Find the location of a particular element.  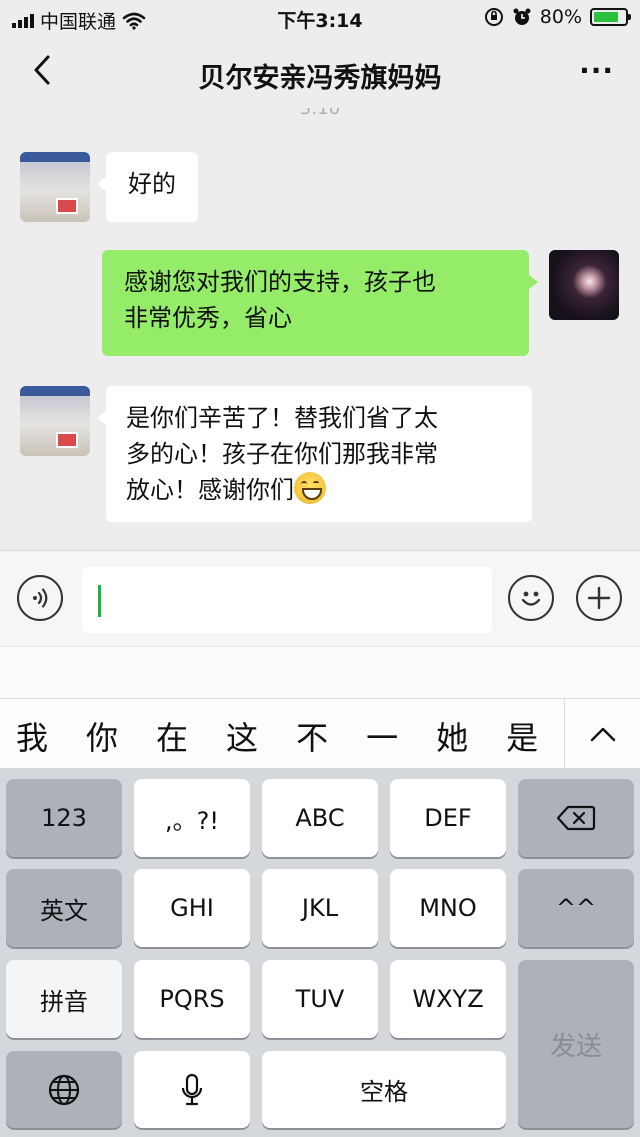

more-functions-button is located at coordinates (599, 598).